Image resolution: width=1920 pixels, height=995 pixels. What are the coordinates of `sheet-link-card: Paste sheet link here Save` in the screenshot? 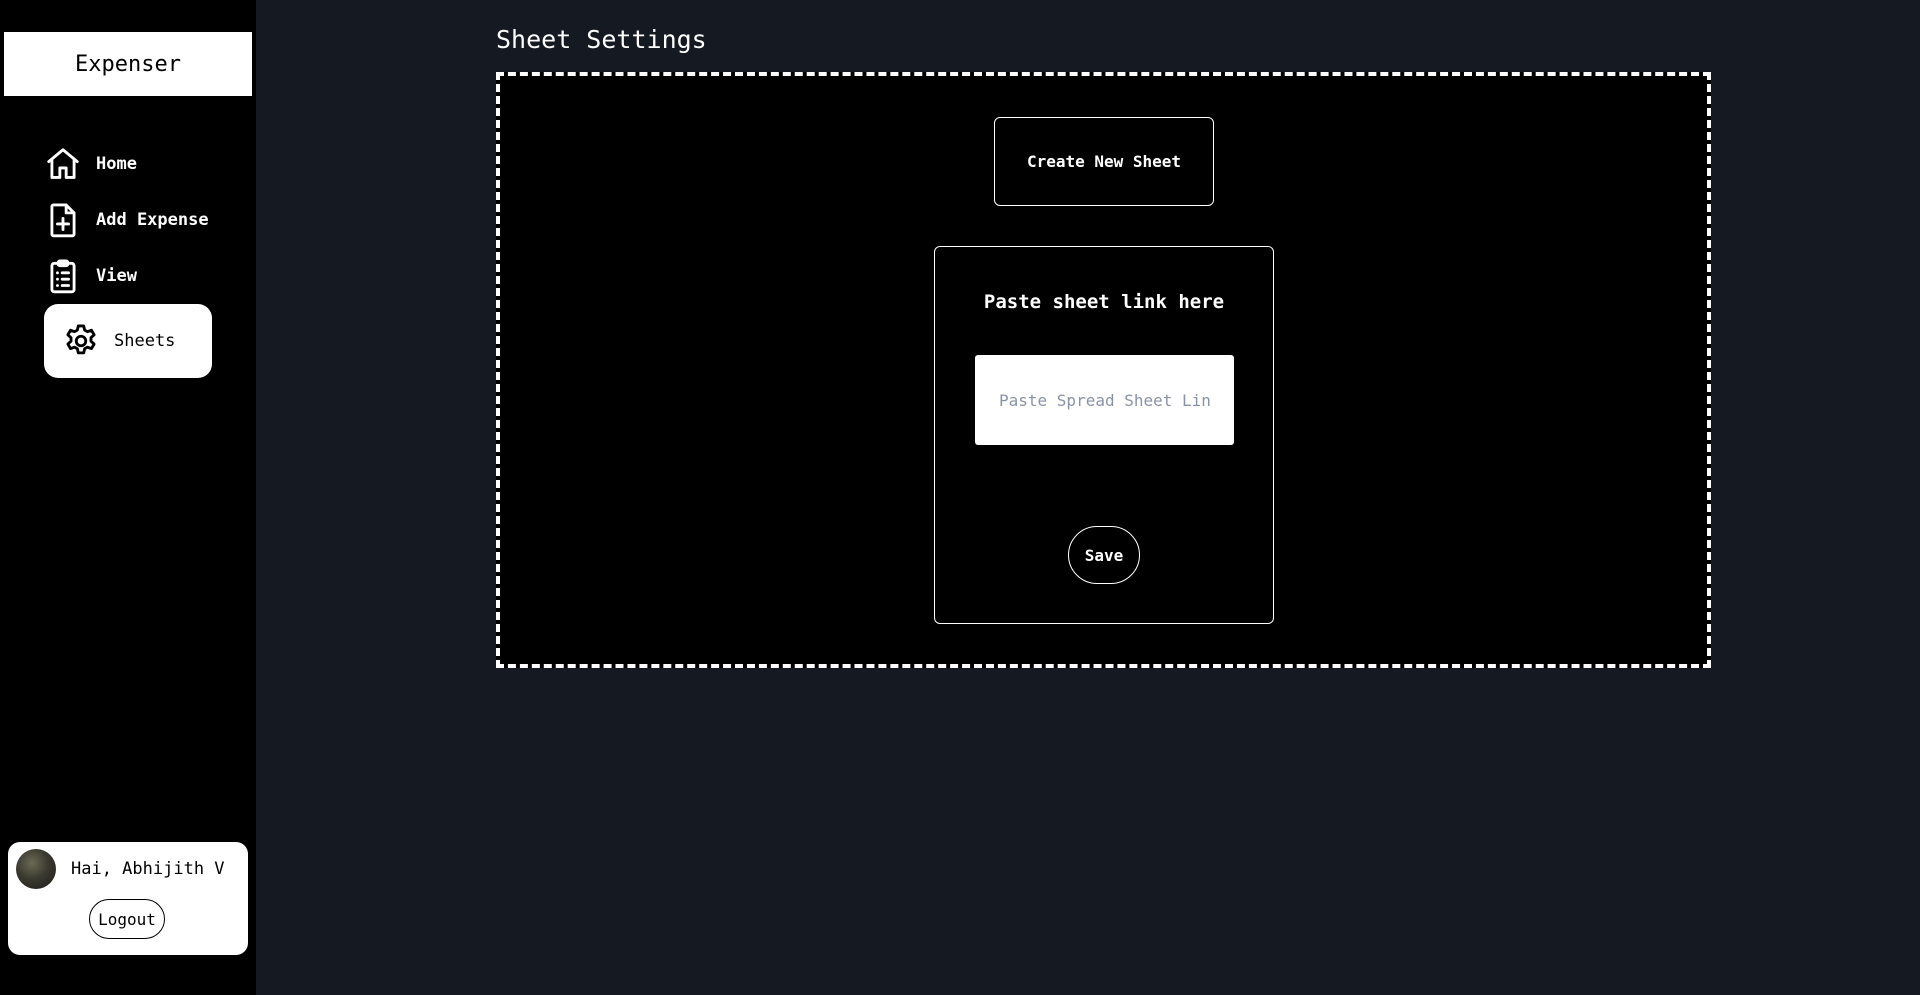 It's located at (1104, 435).